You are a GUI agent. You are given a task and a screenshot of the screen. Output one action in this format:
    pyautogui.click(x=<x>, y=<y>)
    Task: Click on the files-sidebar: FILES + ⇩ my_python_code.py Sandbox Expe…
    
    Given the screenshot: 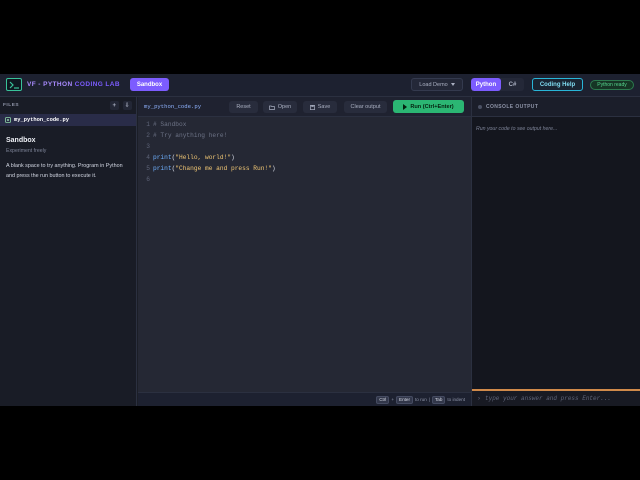 What is the action you would take?
    pyautogui.click(x=68, y=251)
    